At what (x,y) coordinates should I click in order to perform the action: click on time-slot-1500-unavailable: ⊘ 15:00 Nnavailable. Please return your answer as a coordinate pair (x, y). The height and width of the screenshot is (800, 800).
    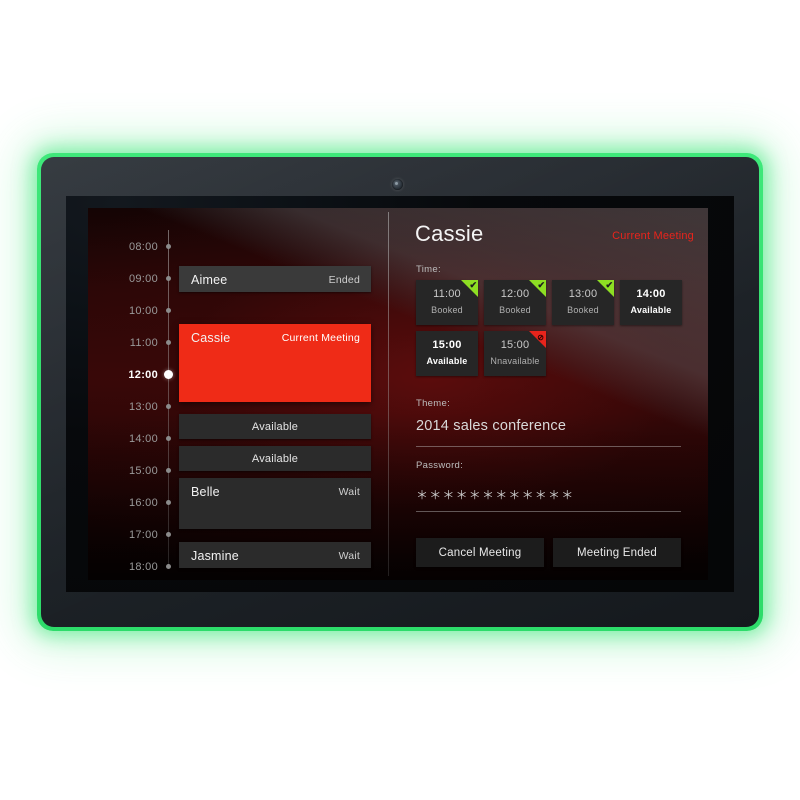
    Looking at the image, I should click on (515, 353).